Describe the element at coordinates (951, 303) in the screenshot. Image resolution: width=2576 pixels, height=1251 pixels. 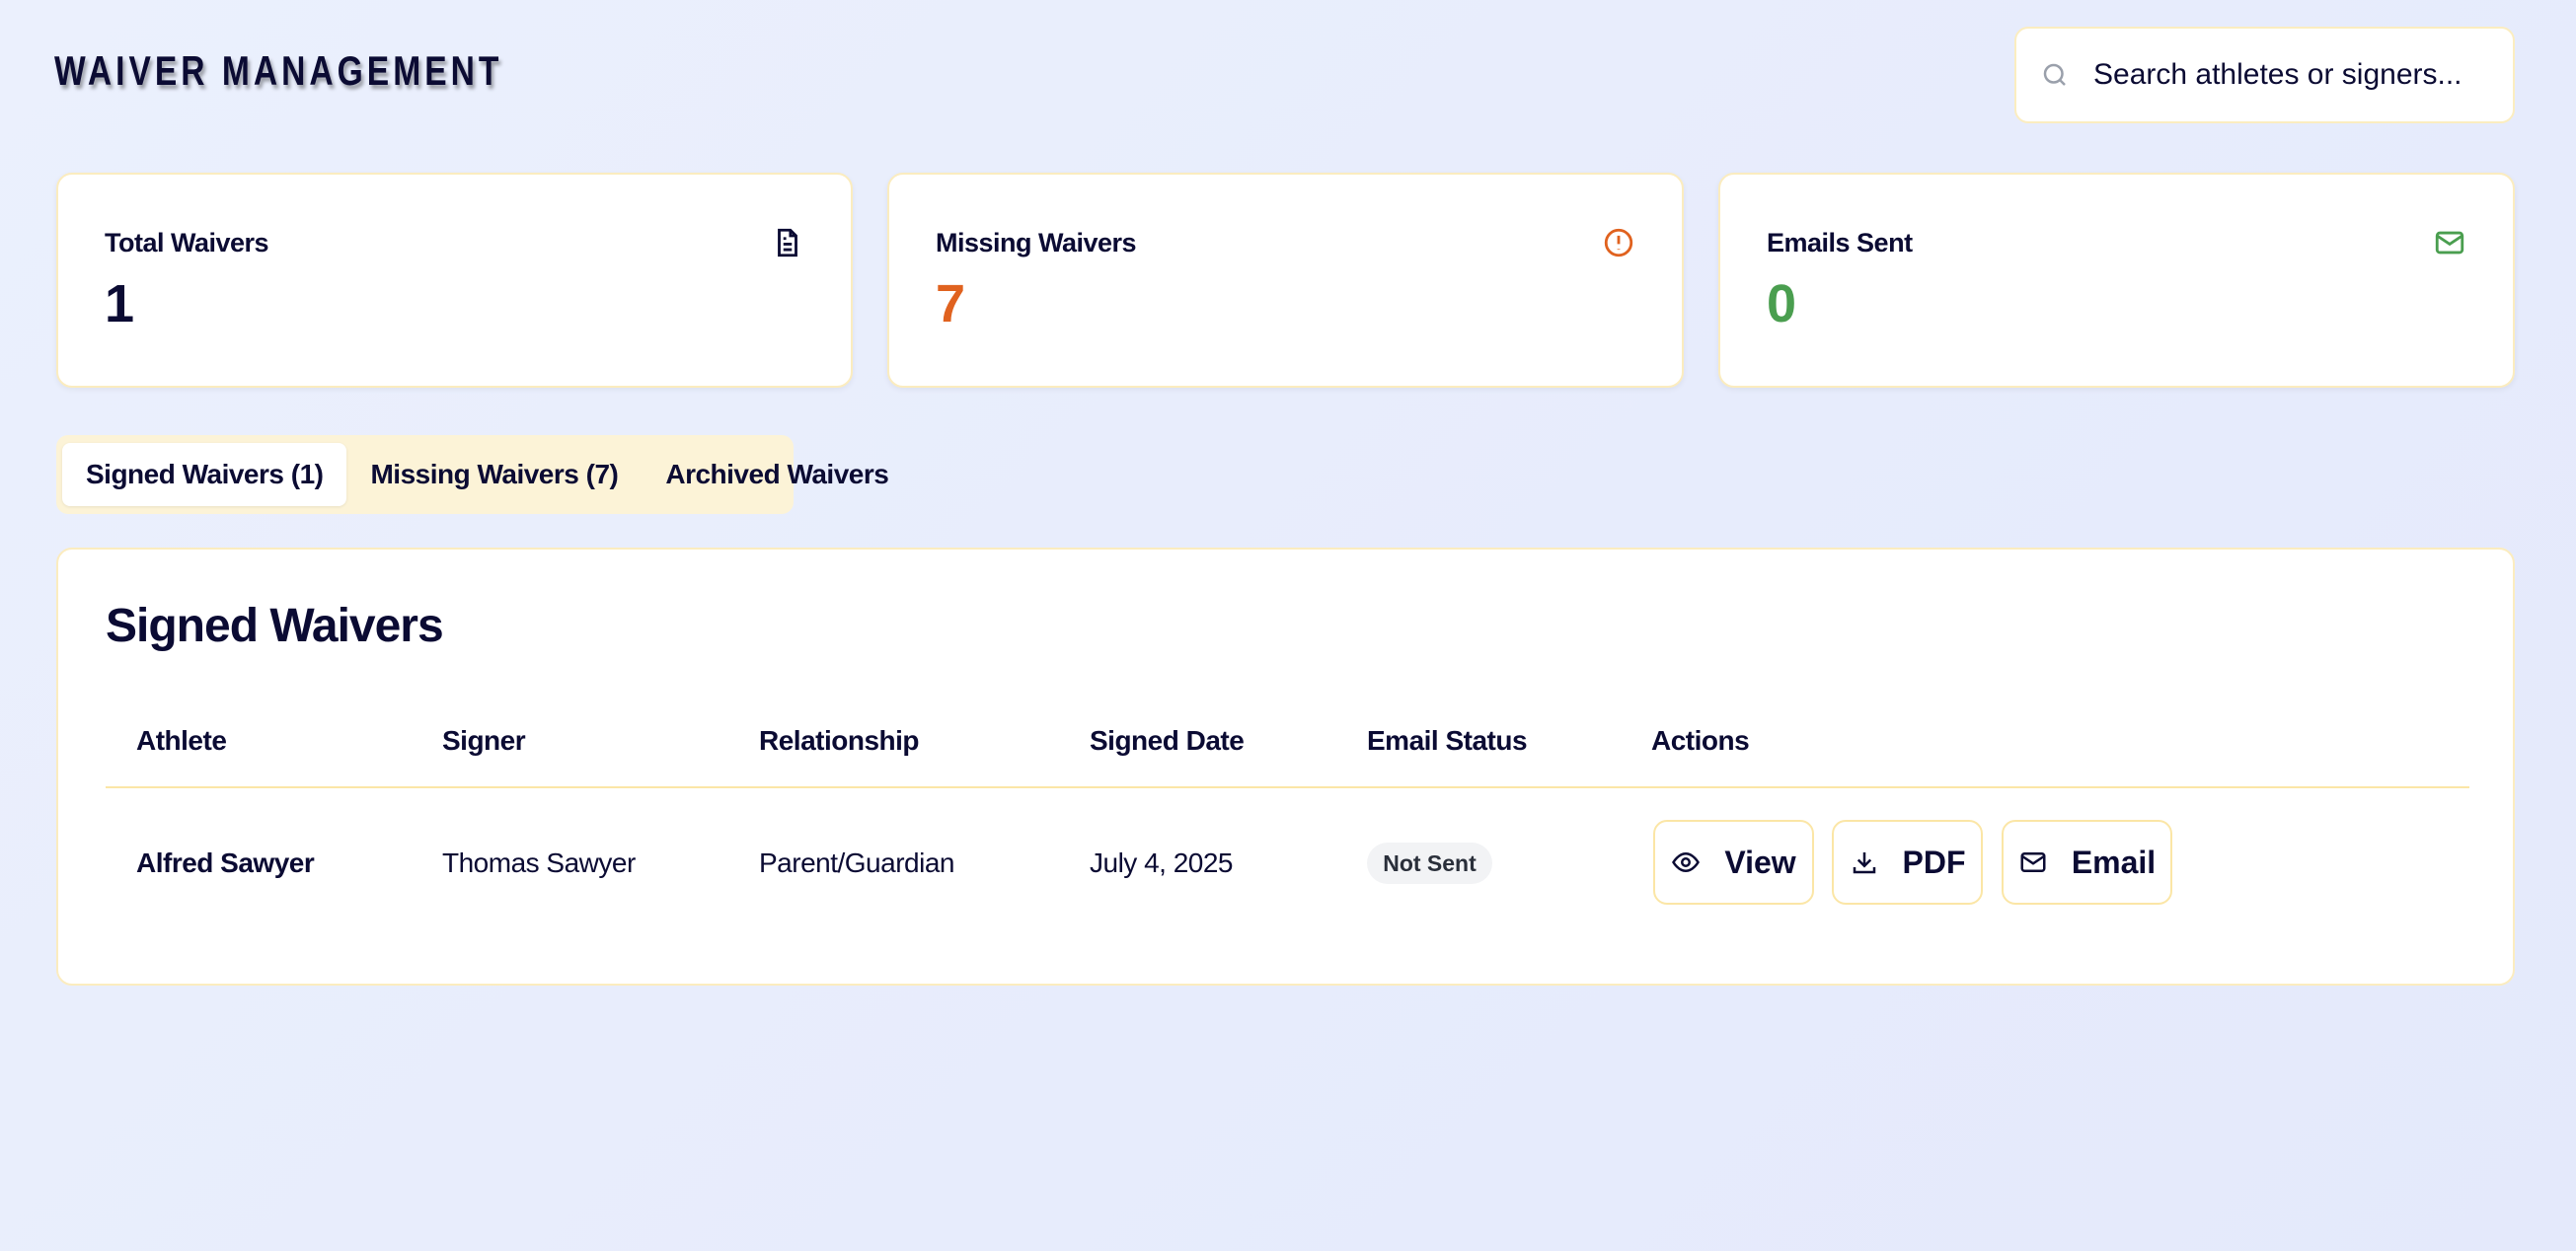
I see `stat-value: 7` at that location.